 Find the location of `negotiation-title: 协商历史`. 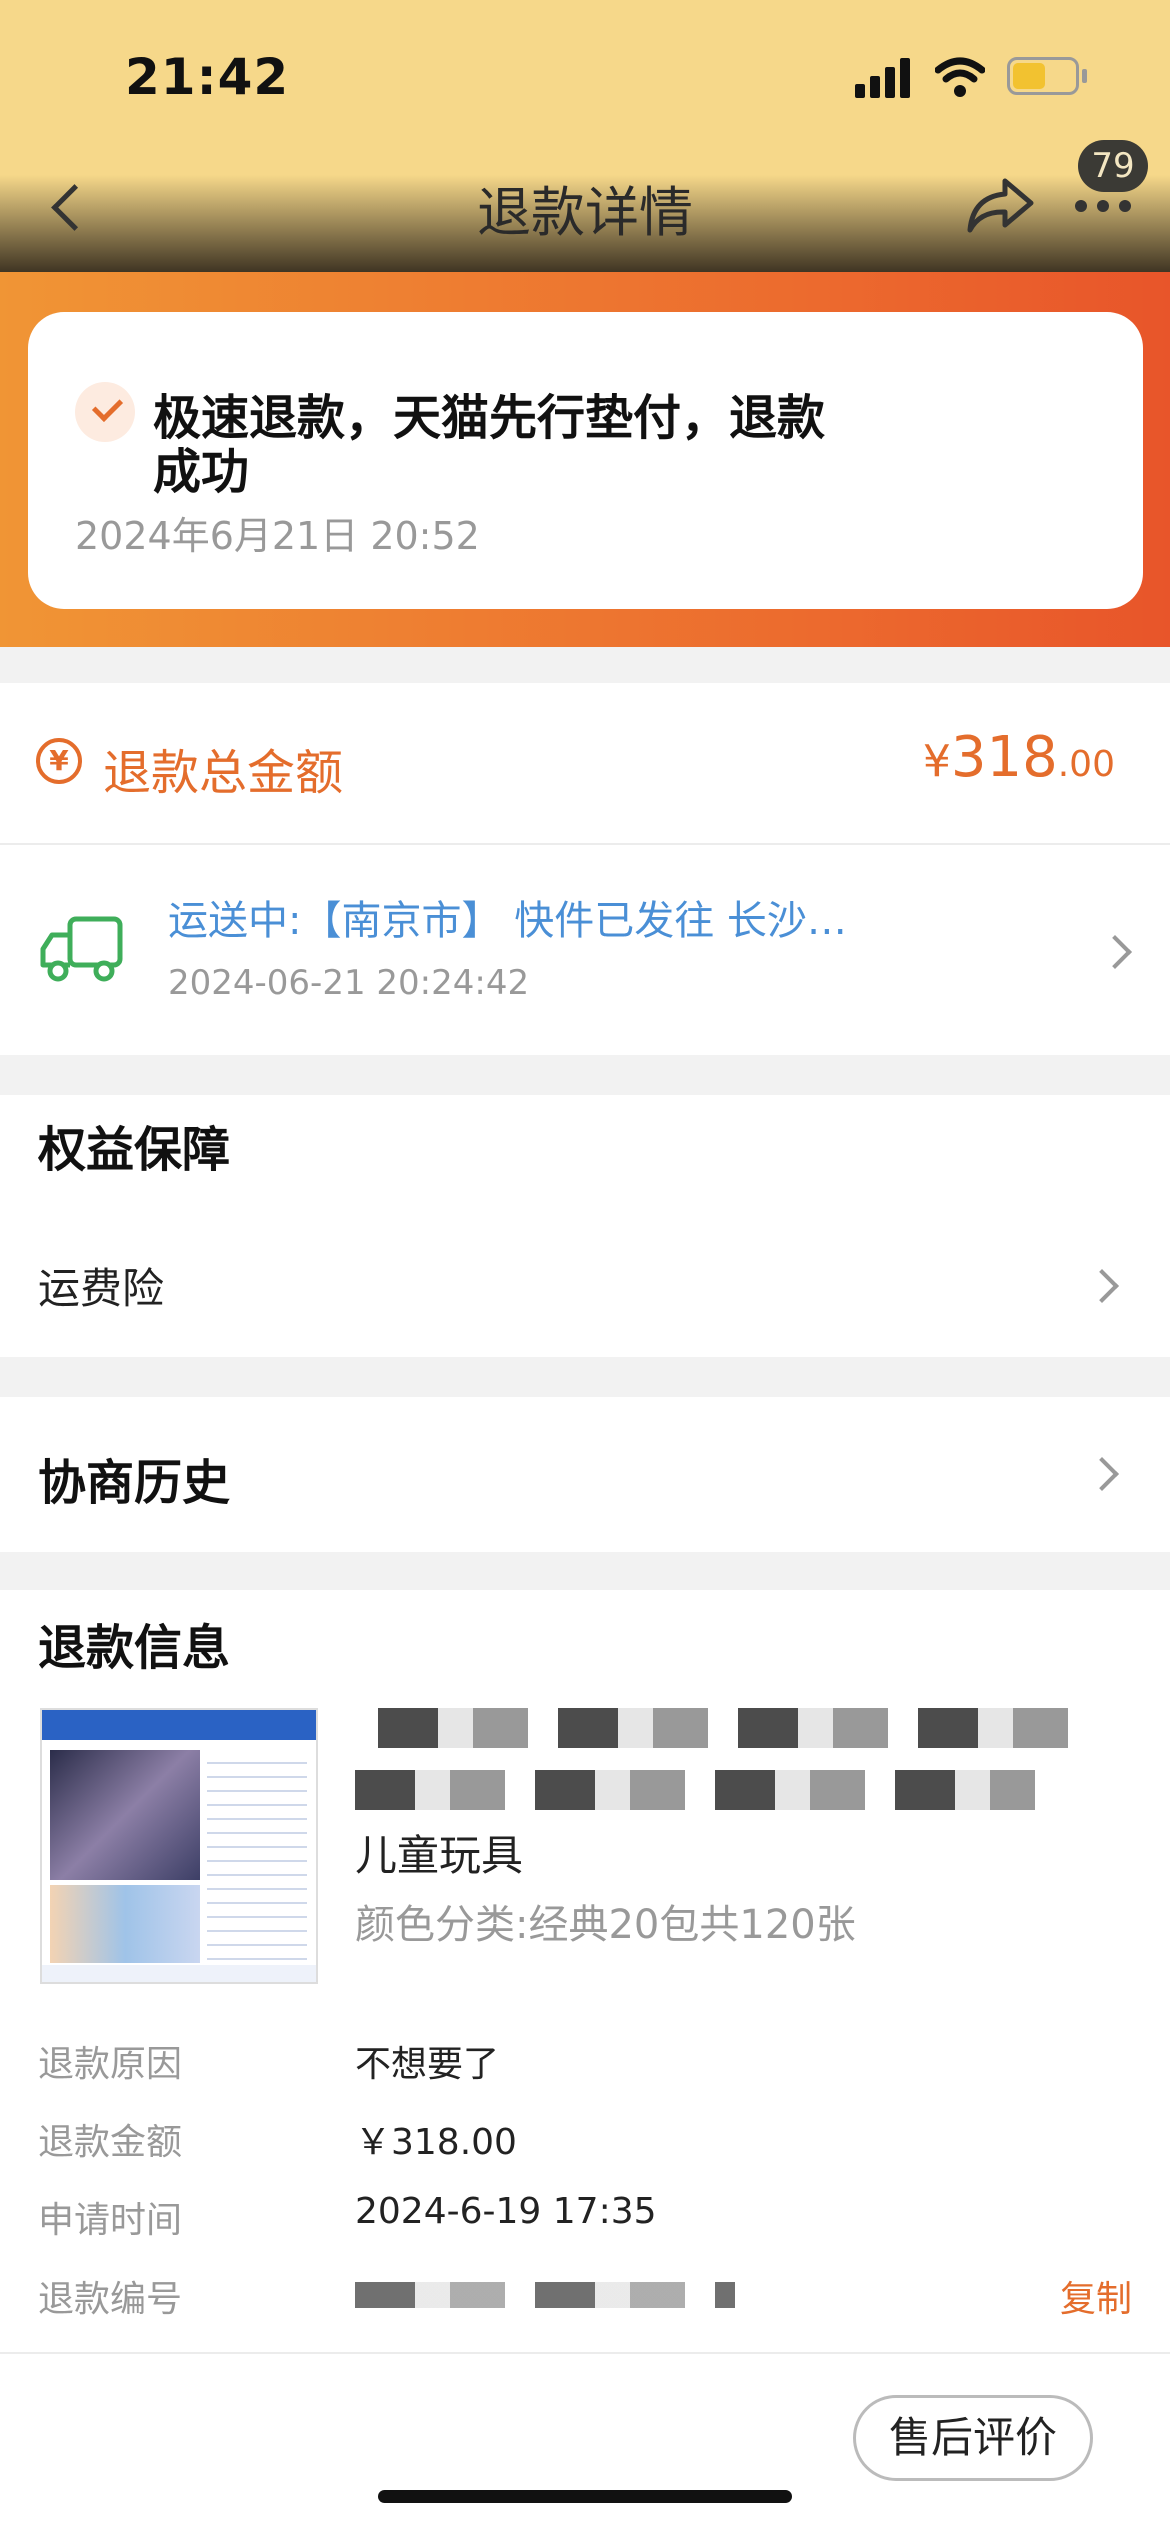

negotiation-title: 协商历史 is located at coordinates (134, 1478).